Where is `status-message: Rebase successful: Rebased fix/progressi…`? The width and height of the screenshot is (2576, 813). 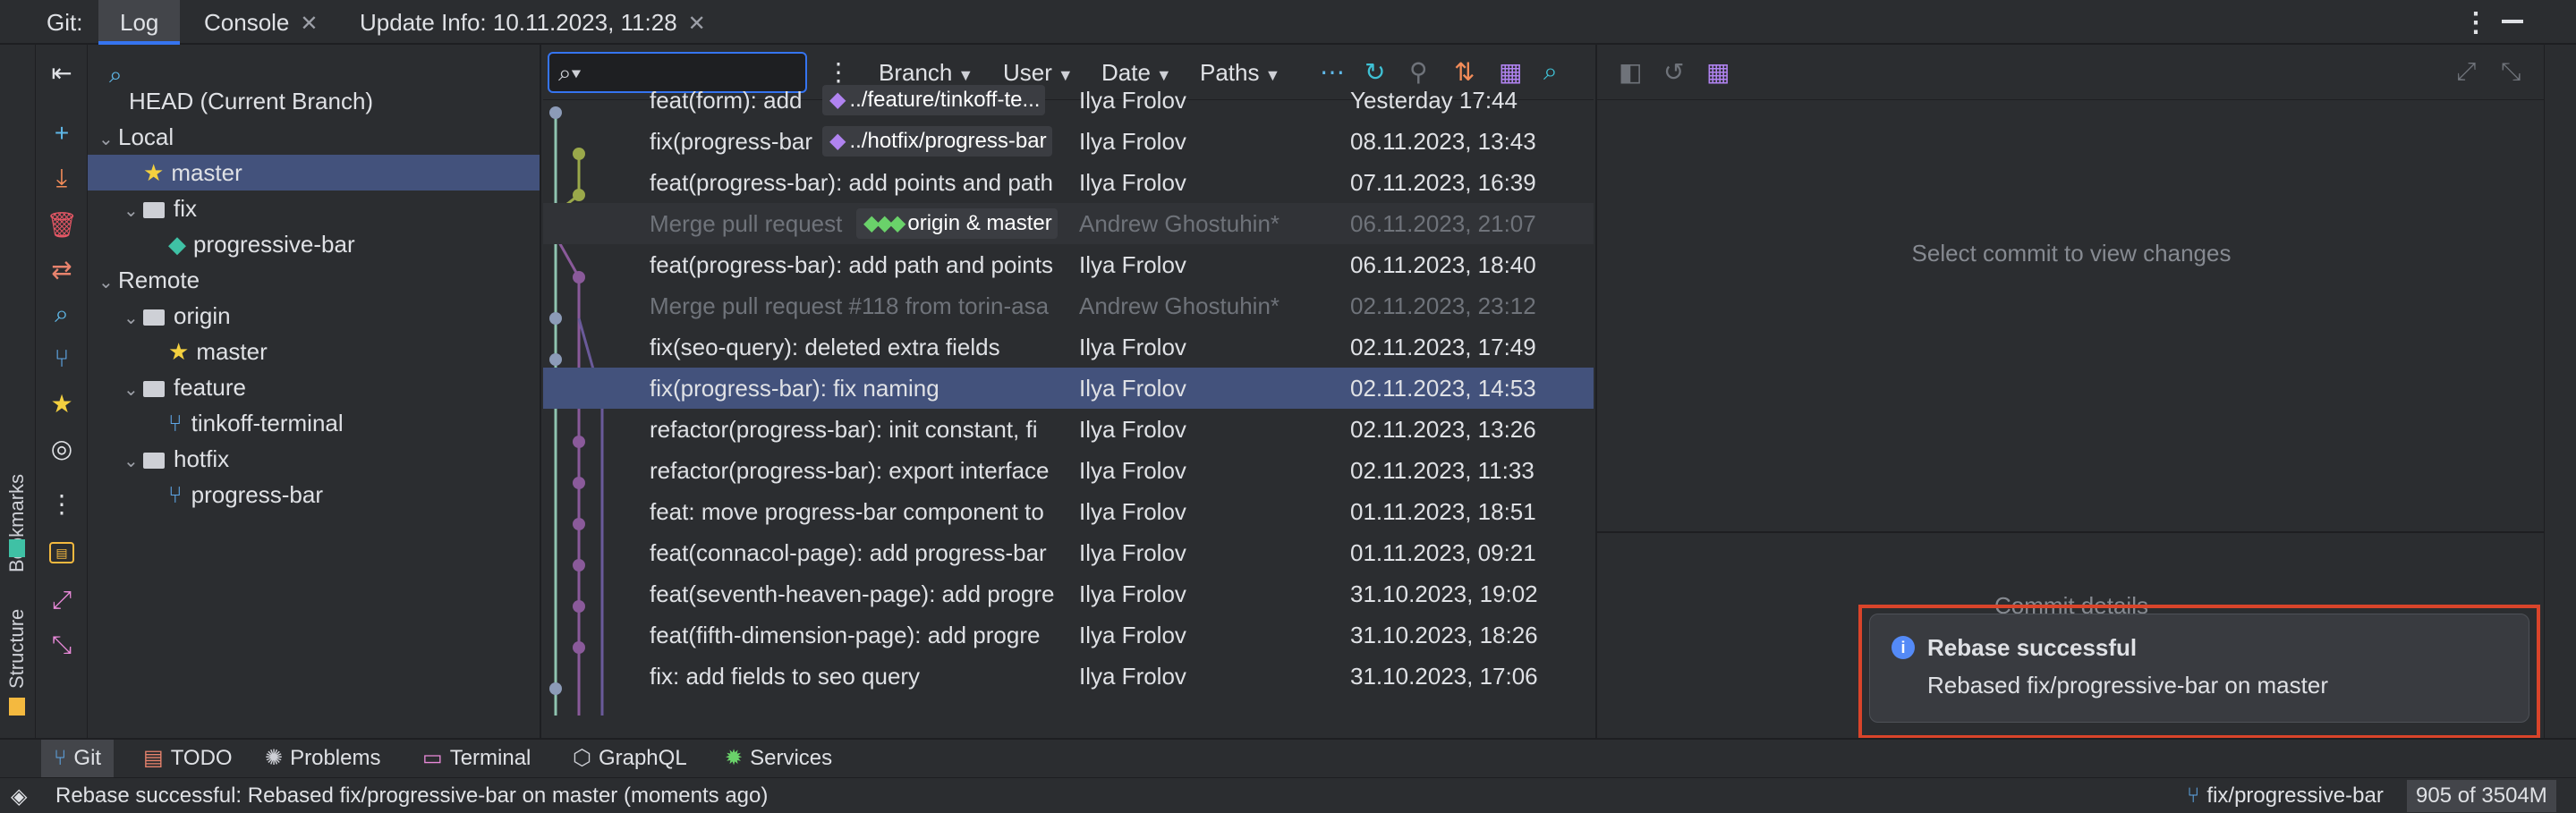
status-message: Rebase successful: Rebased fix/progressi… is located at coordinates (411, 796).